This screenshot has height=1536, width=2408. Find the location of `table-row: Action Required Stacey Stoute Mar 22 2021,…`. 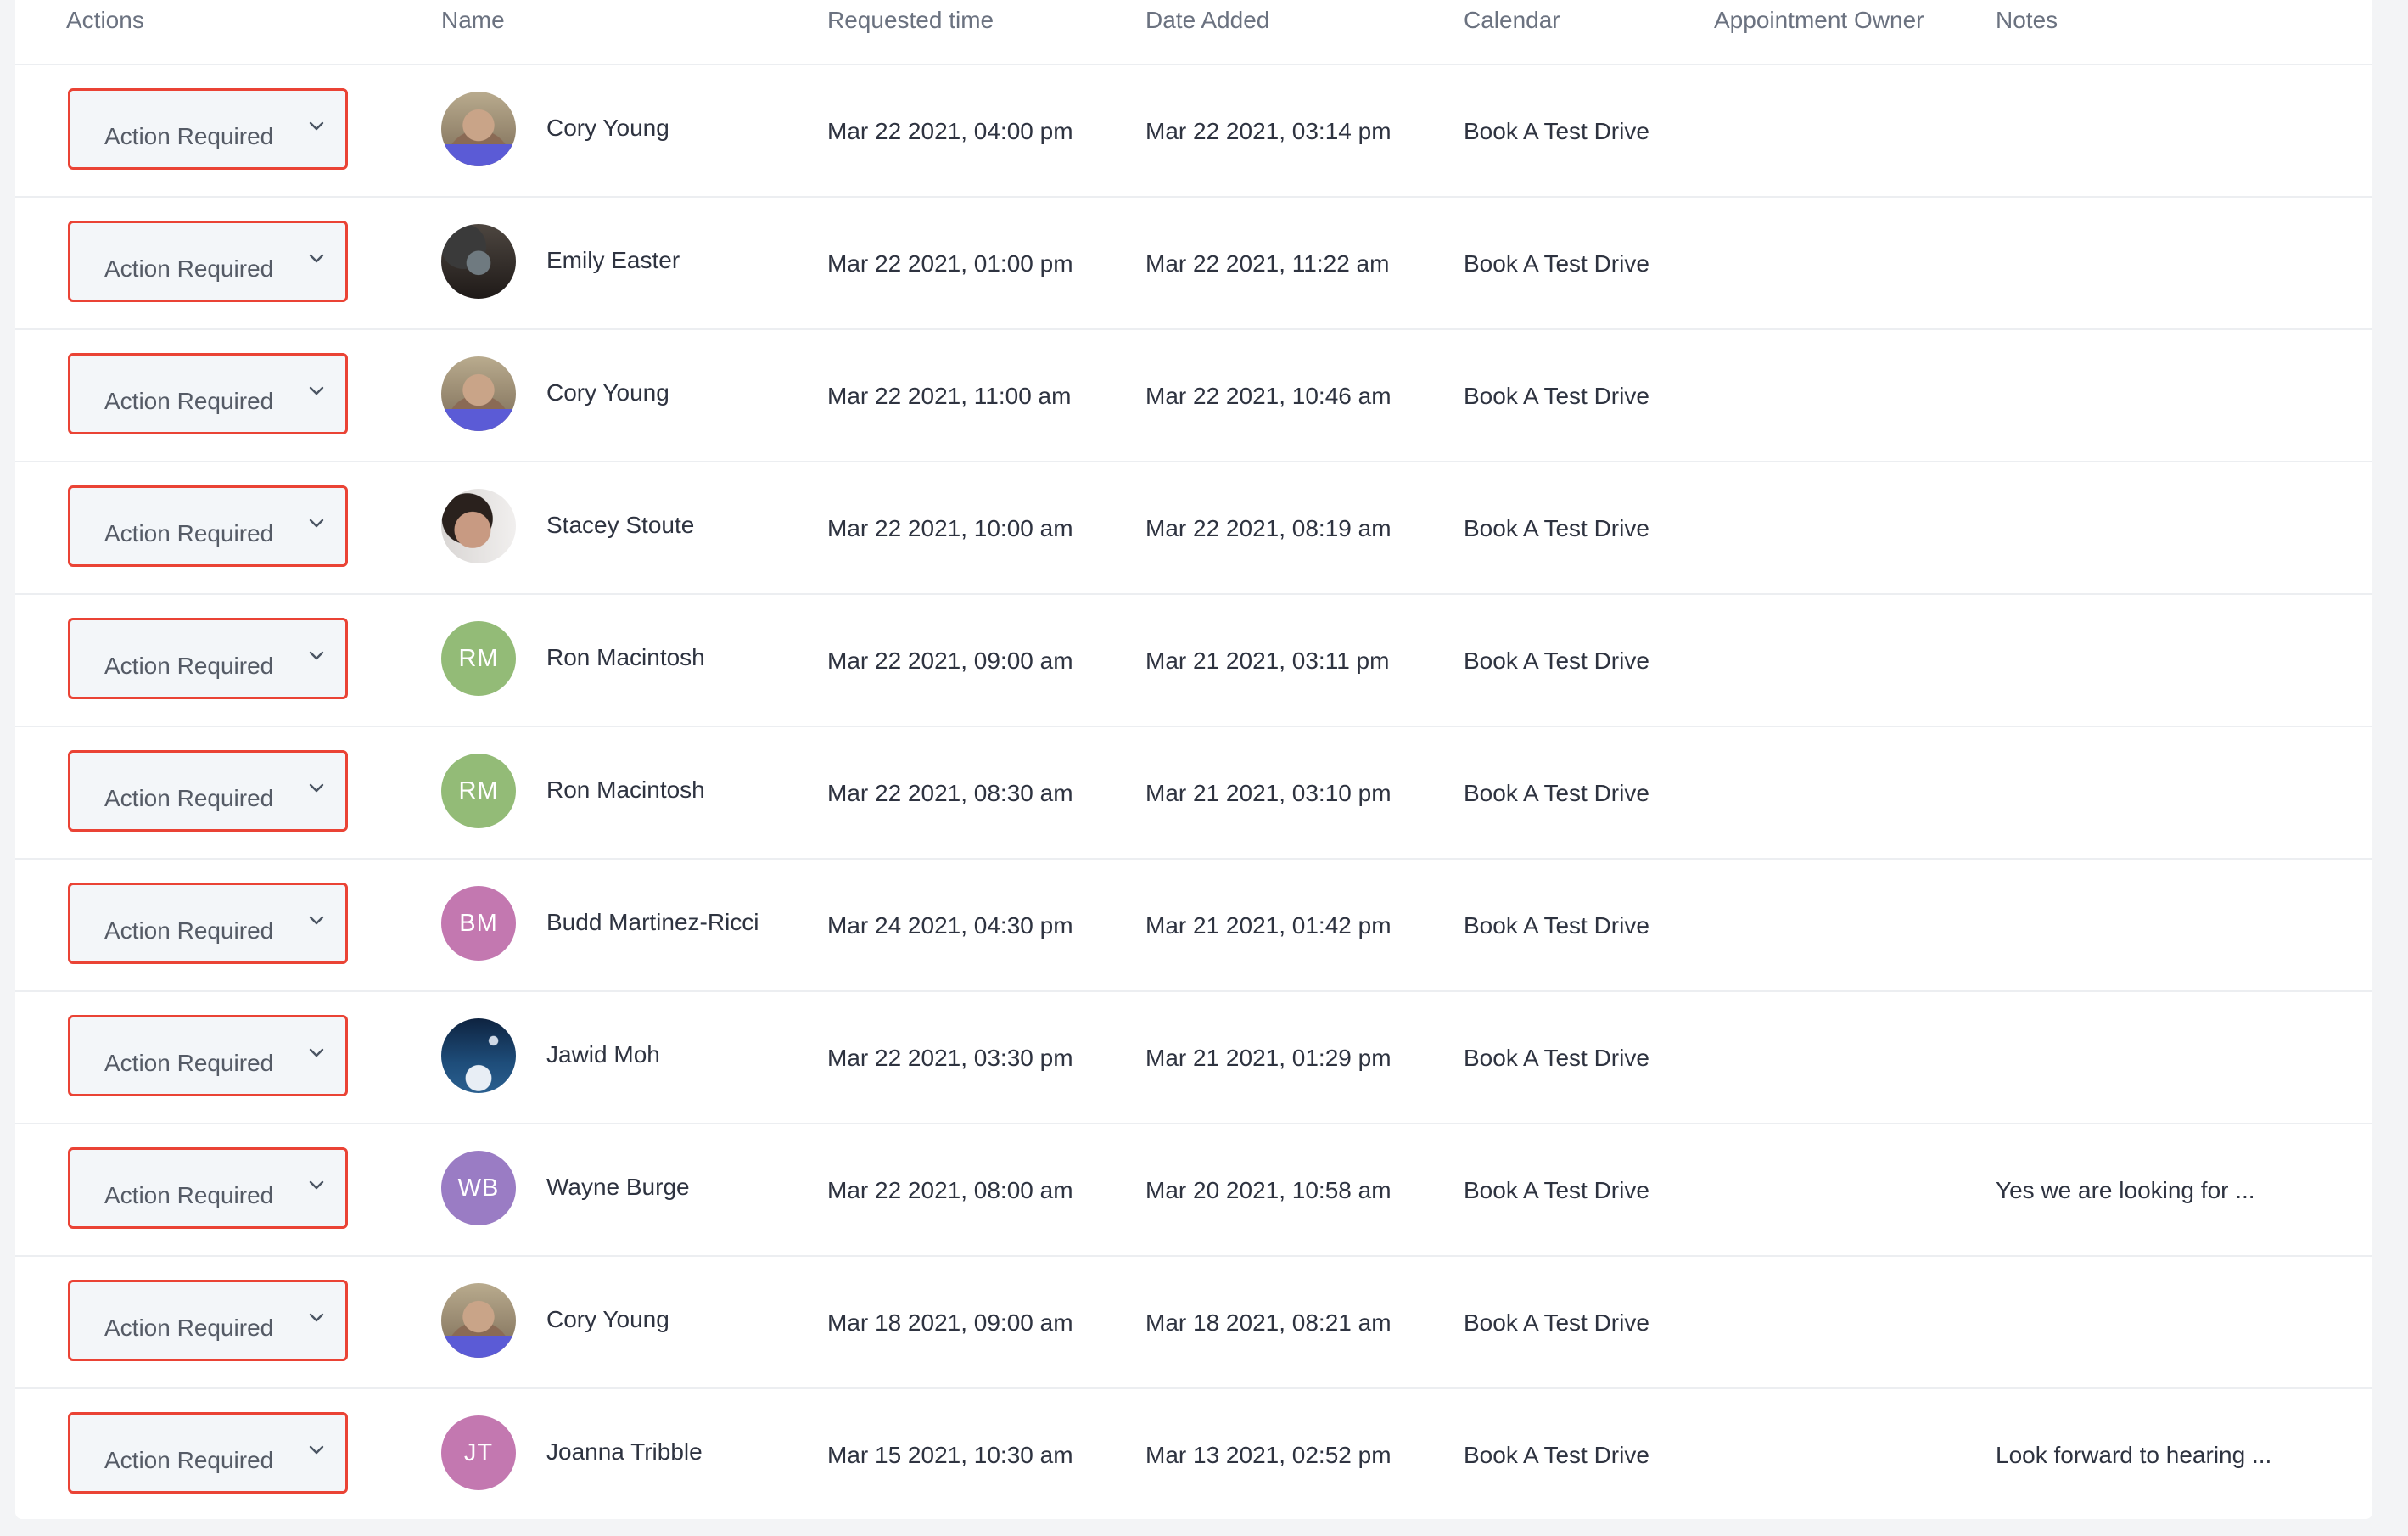

table-row: Action Required Stacey Stoute Mar 22 2021,… is located at coordinates (1193, 528).